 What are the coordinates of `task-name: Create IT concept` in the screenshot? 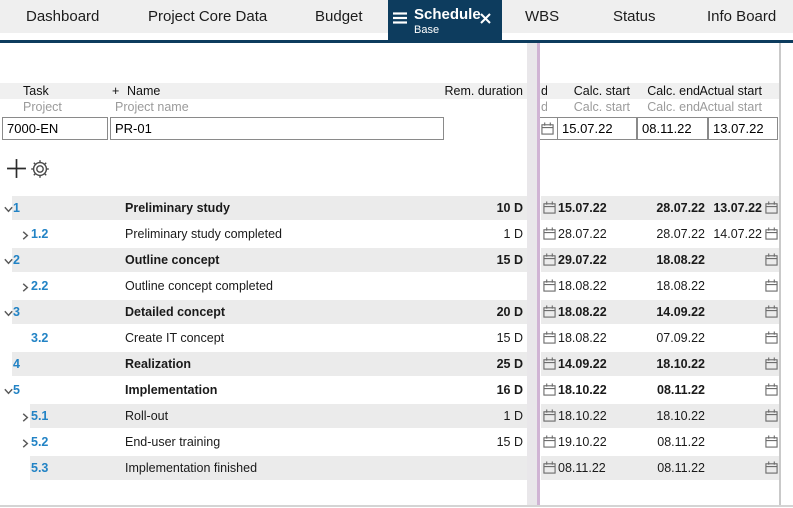 It's located at (175, 338).